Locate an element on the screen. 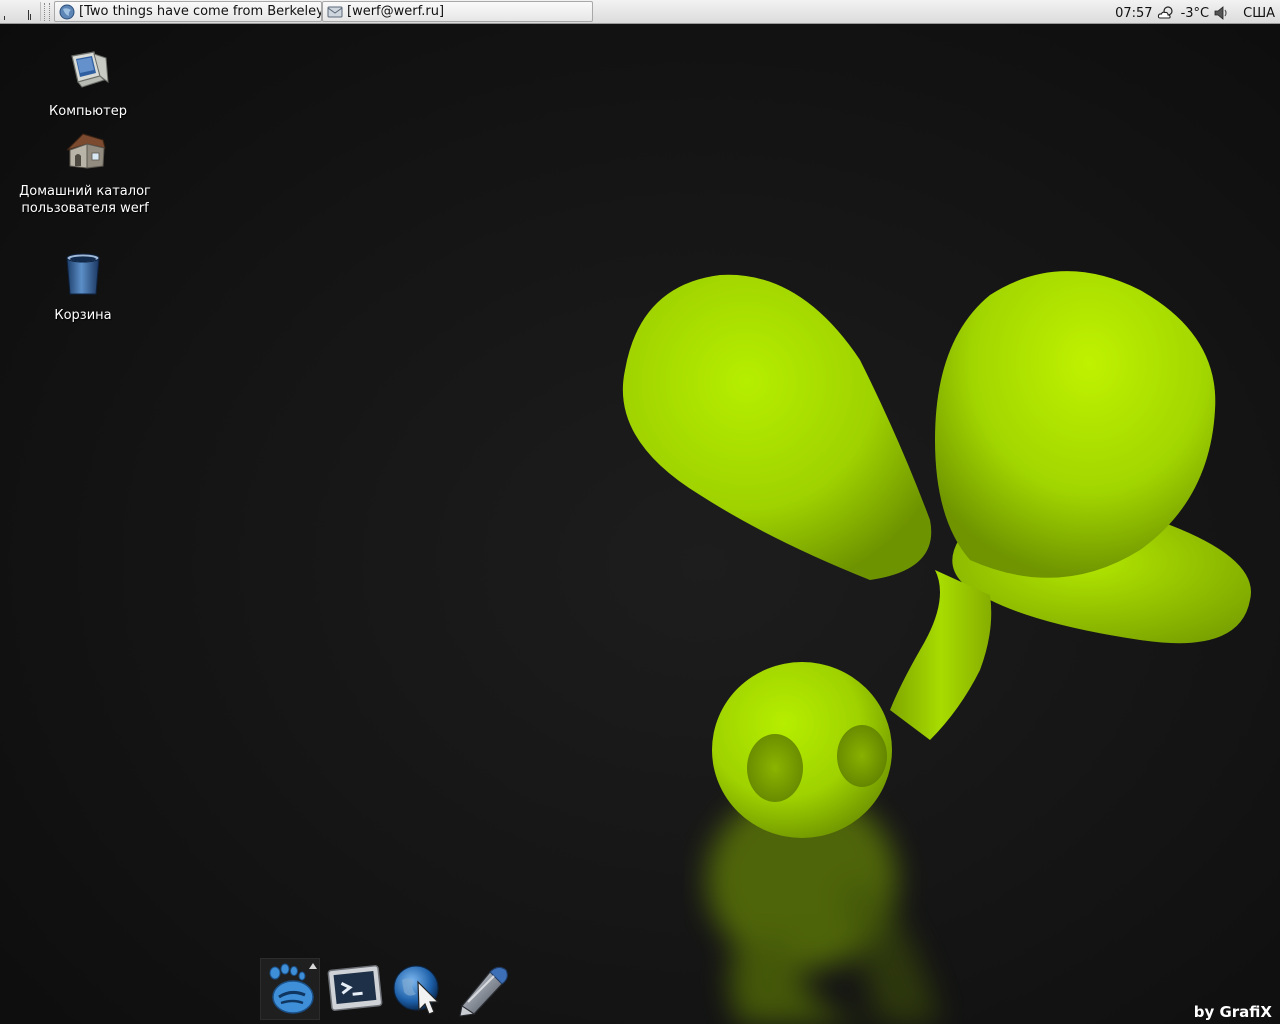 This screenshot has width=1280, height=1024. dock-item-gnome-menu is located at coordinates (290, 989).